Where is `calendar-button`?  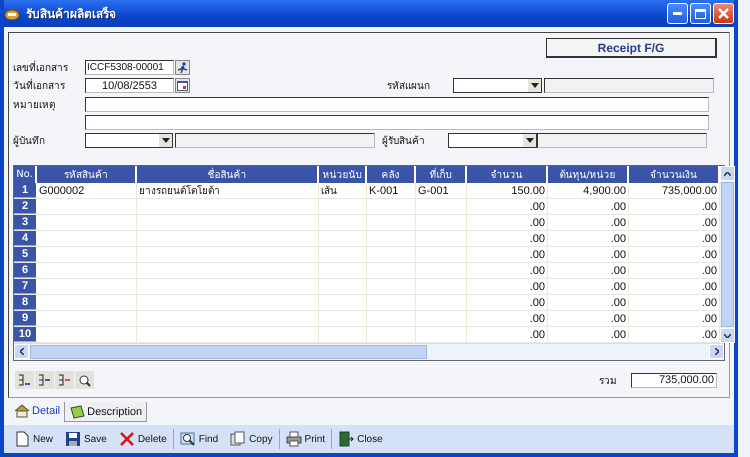
calendar-button is located at coordinates (182, 85).